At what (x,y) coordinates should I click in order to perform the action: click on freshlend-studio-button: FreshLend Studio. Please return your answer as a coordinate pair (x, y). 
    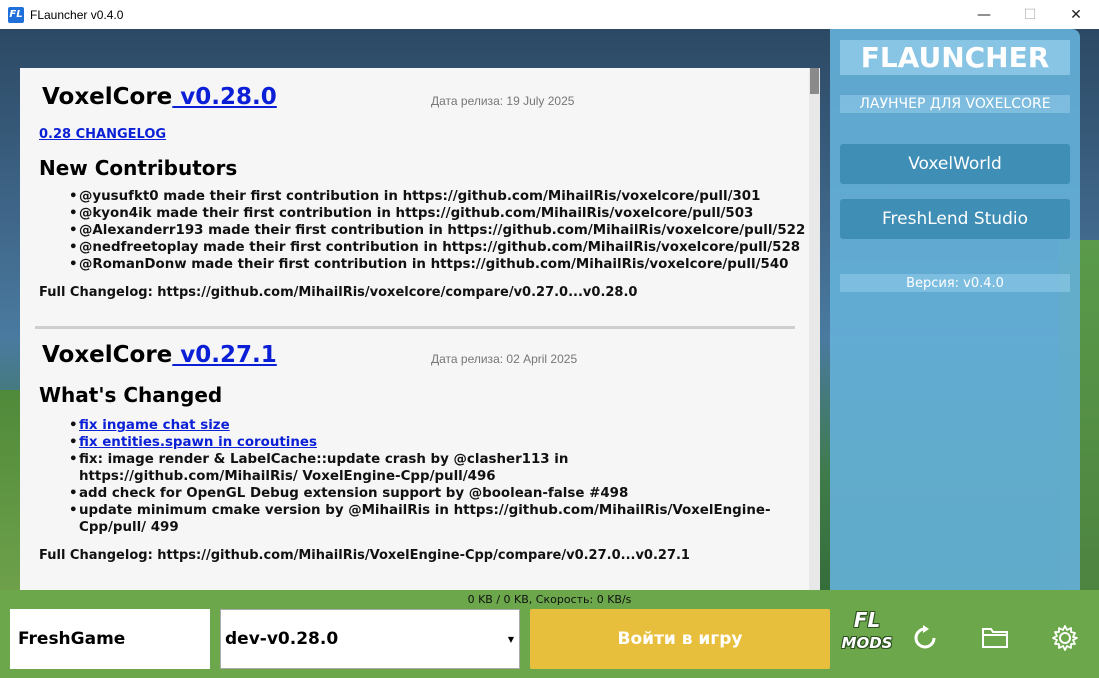
    Looking at the image, I should click on (955, 219).